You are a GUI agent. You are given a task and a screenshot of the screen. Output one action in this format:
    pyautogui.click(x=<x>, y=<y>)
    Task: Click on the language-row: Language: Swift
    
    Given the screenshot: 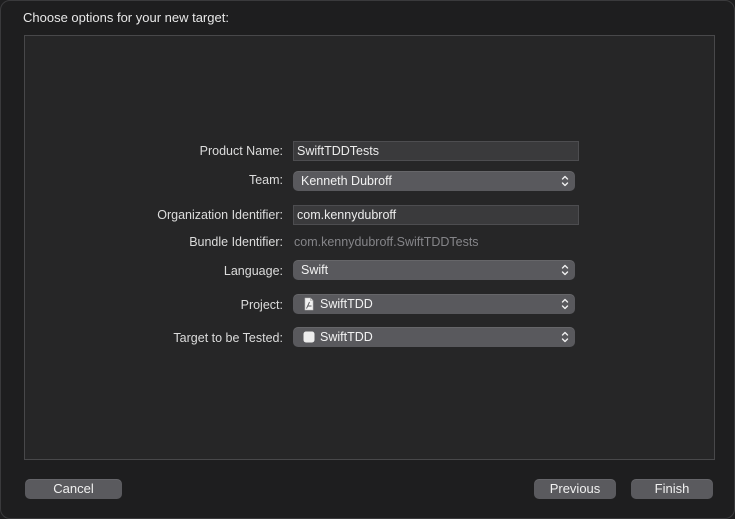 What is the action you would take?
    pyautogui.click(x=369, y=271)
    